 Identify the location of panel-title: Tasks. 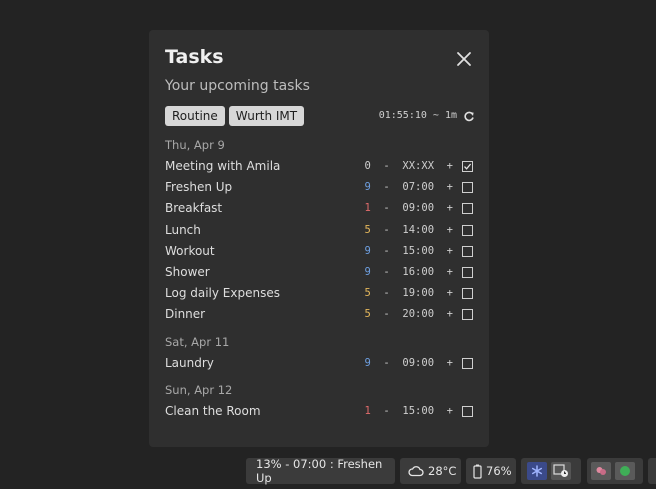
(194, 57).